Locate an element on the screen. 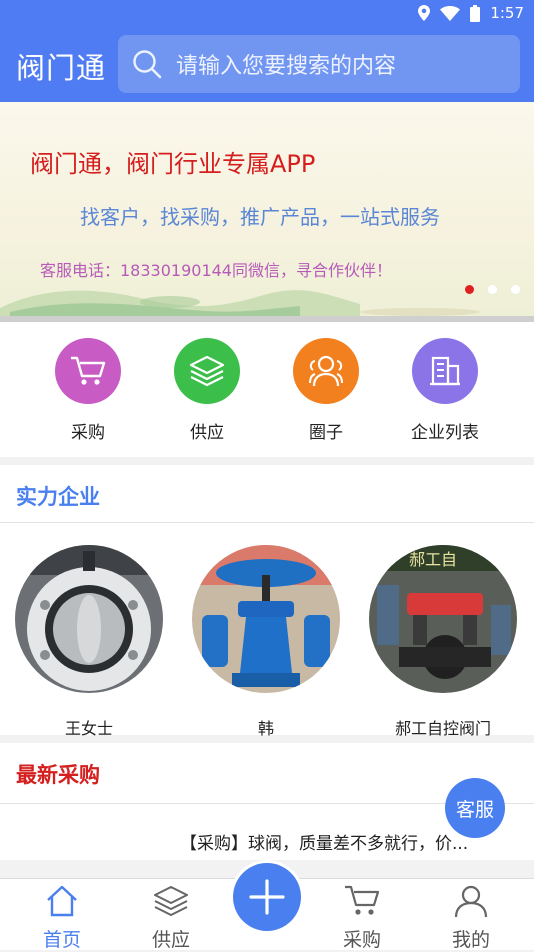  tab-label: 首页 is located at coordinates (61, 940).